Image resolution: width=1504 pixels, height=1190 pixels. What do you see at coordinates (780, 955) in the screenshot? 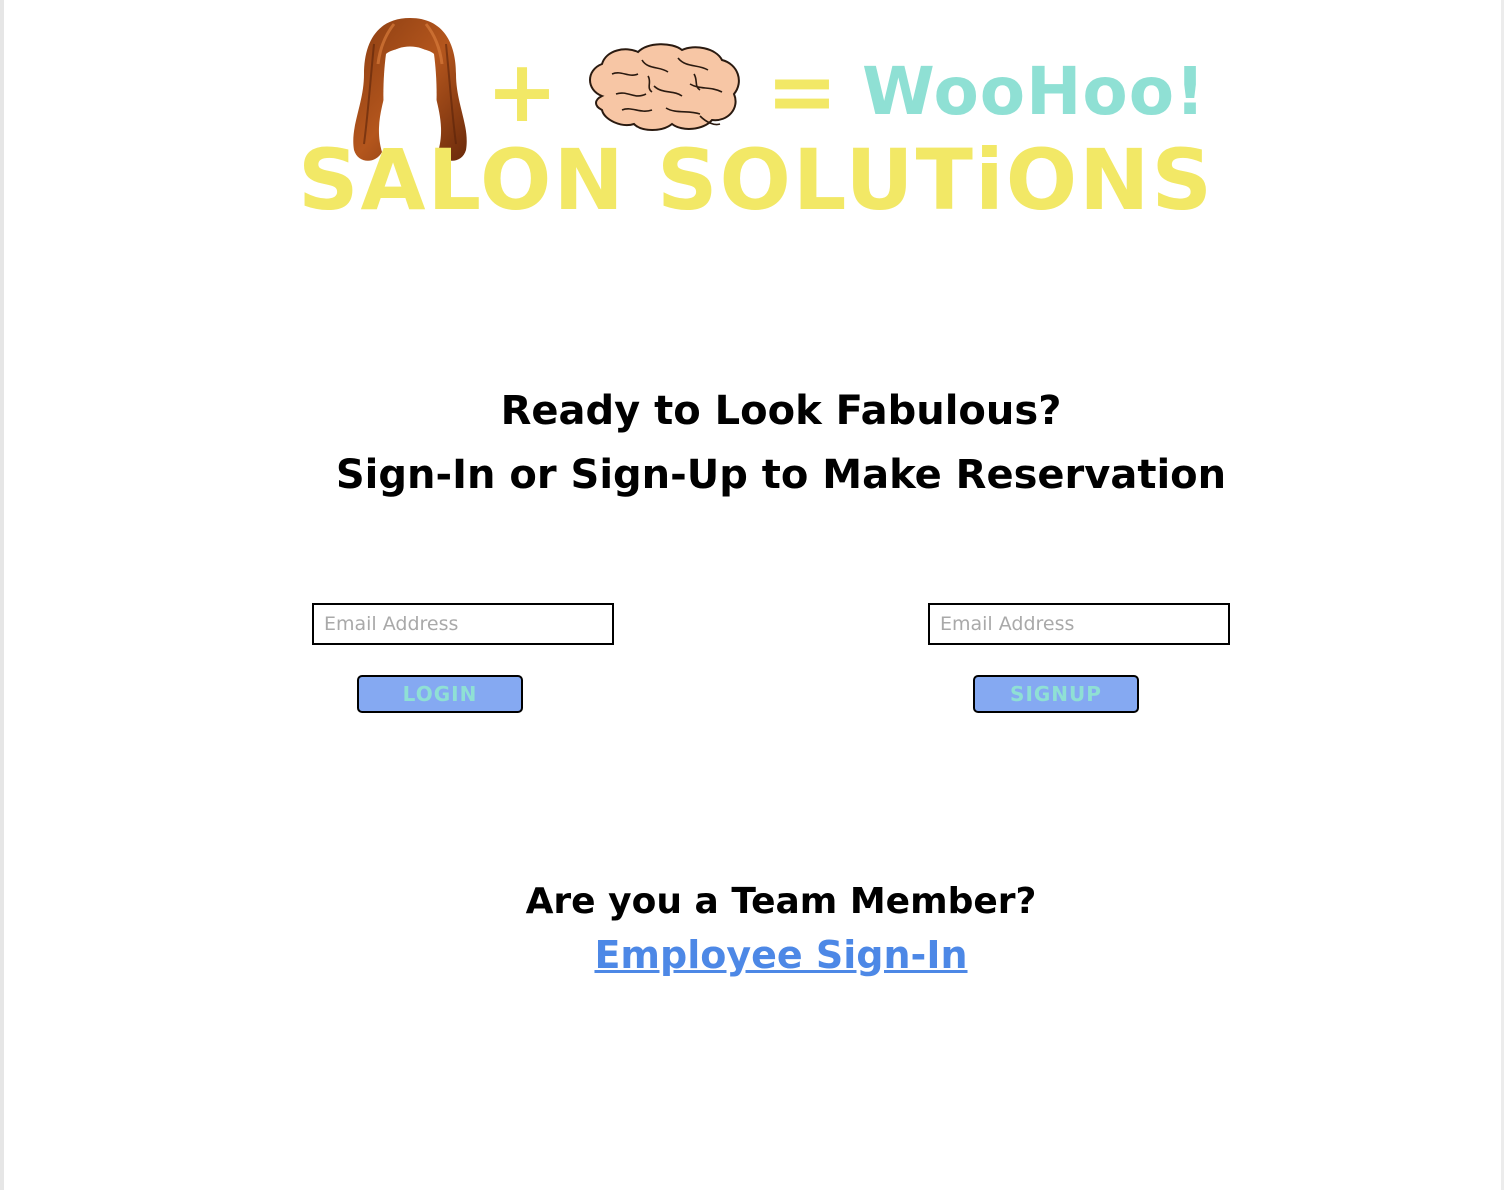
I see `employee-sign-in-link: Employee Sign-In` at bounding box center [780, 955].